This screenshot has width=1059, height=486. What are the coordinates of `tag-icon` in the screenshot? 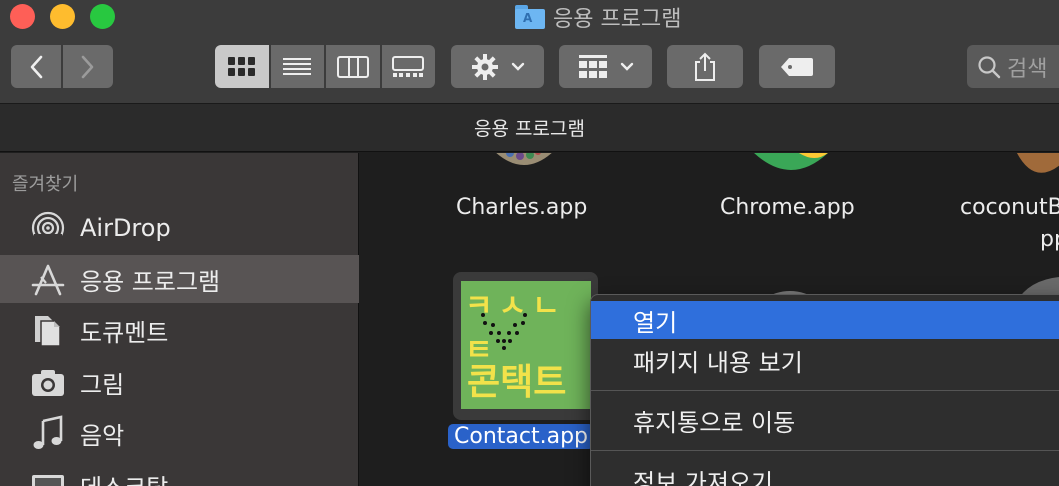 It's located at (797, 66).